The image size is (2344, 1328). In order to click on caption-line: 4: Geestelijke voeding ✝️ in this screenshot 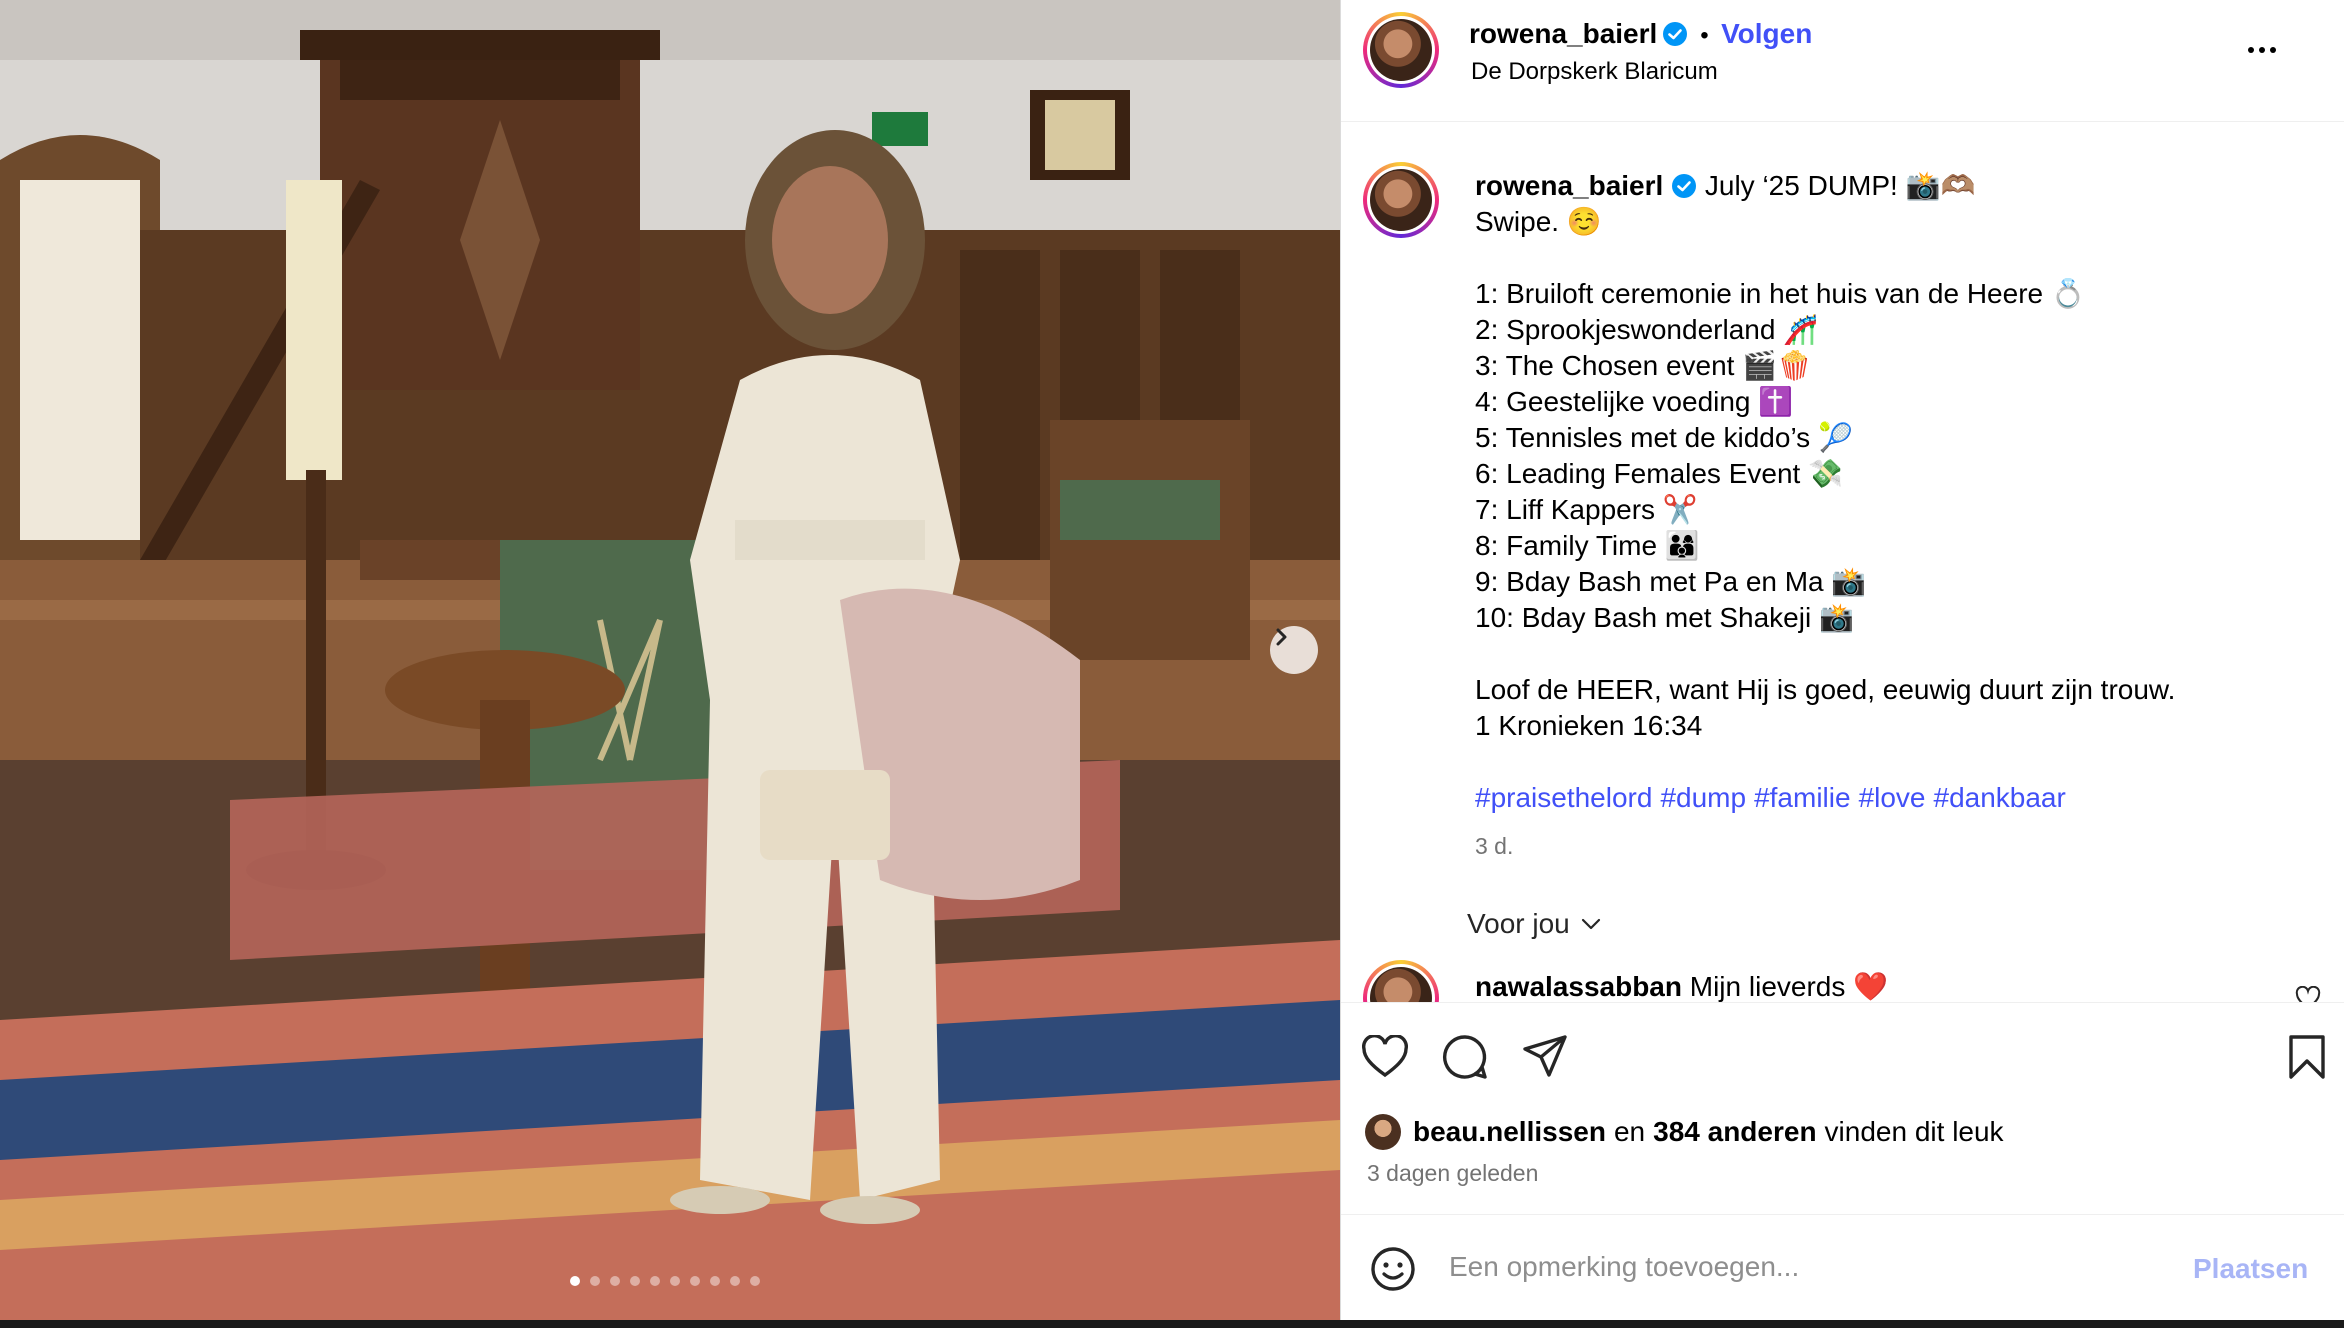, I will do `click(1634, 401)`.